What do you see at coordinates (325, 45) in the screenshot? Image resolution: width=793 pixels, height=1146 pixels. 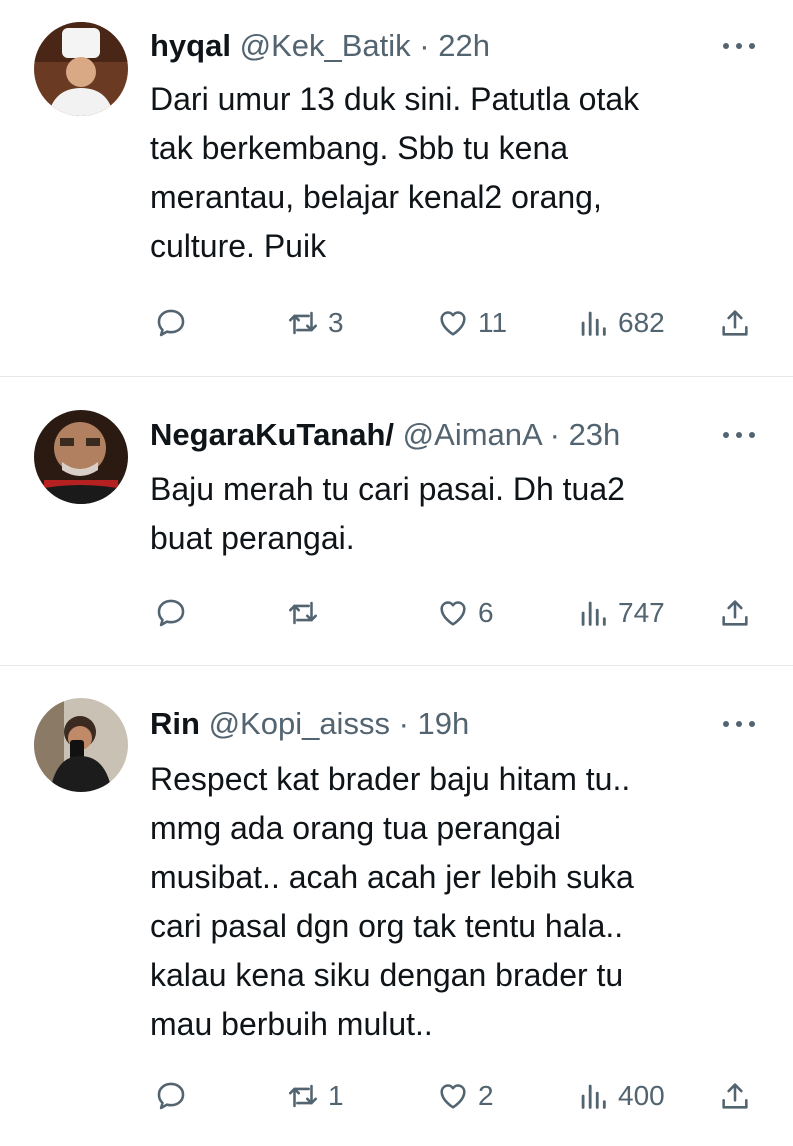 I see `user-handle: @Kek_Batik` at bounding box center [325, 45].